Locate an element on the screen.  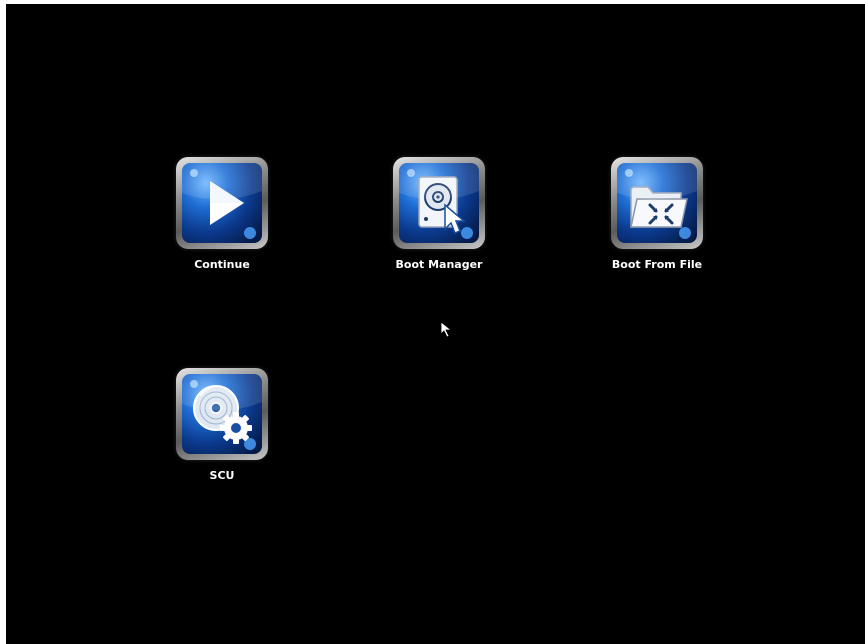
scu-button: SCU is located at coordinates (214, 433).